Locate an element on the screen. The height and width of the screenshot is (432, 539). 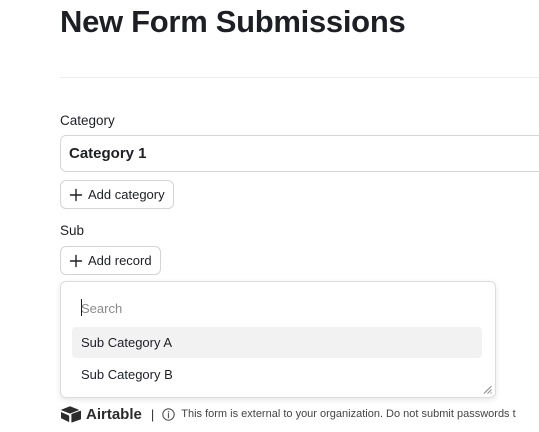
category-label: Category is located at coordinates (87, 120).